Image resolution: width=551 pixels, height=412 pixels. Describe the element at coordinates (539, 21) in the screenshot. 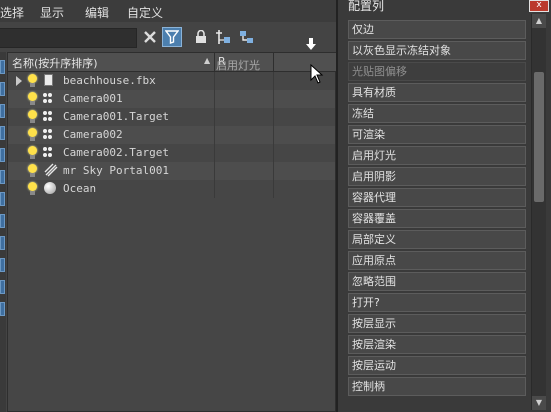

I see `scroll-up-icon: ▲` at that location.